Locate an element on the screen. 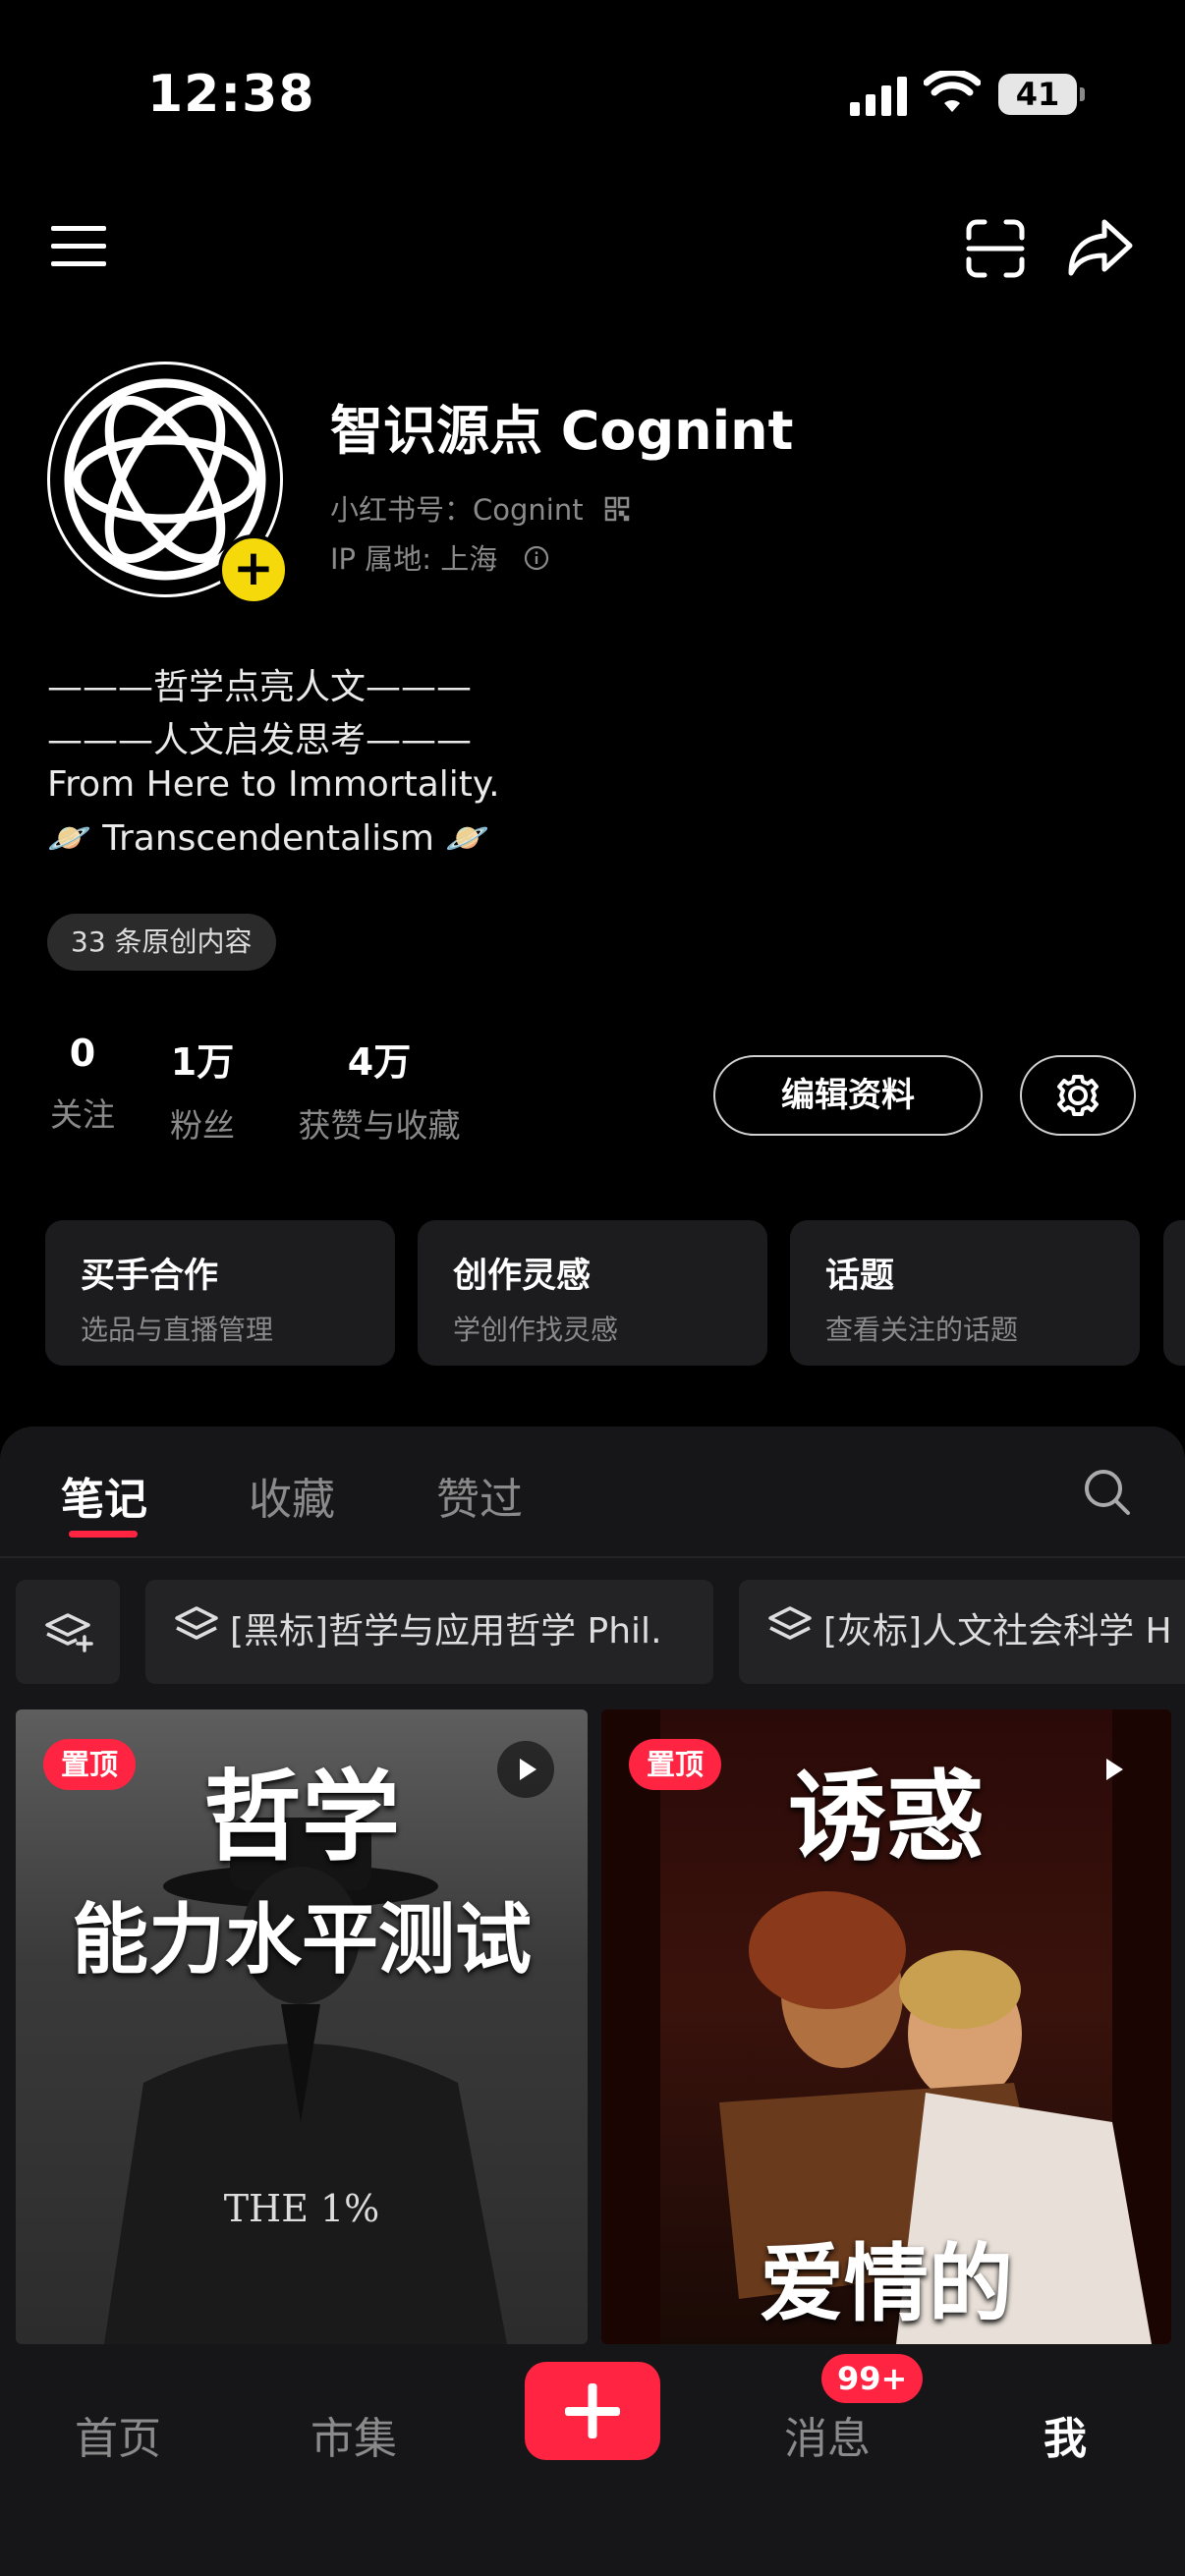 This screenshot has width=1185, height=2576. search-icon is located at coordinates (1107, 1492).